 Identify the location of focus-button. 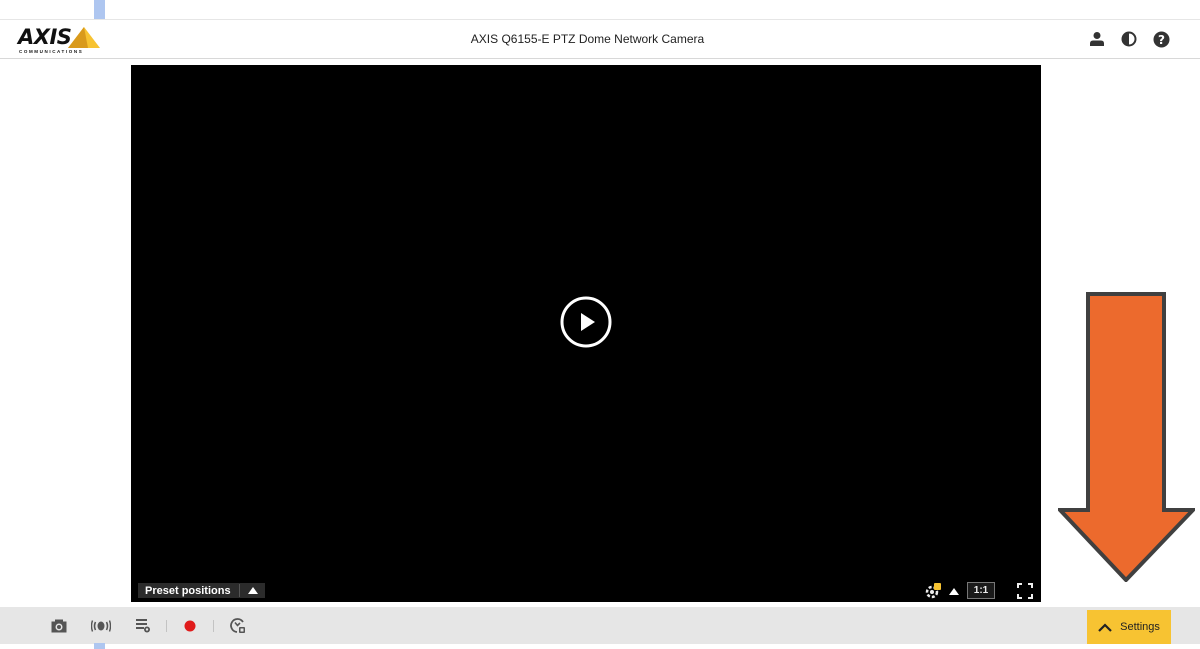
(237, 625).